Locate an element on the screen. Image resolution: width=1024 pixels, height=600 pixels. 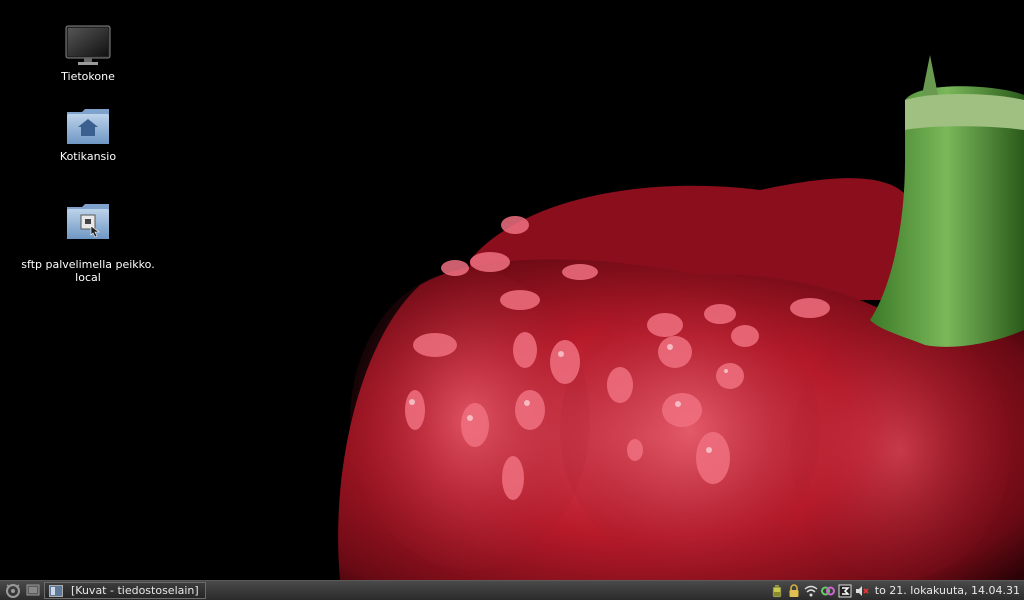
task-button-label: [Kuvat - tiedostoselain] is located at coordinates (135, 590).